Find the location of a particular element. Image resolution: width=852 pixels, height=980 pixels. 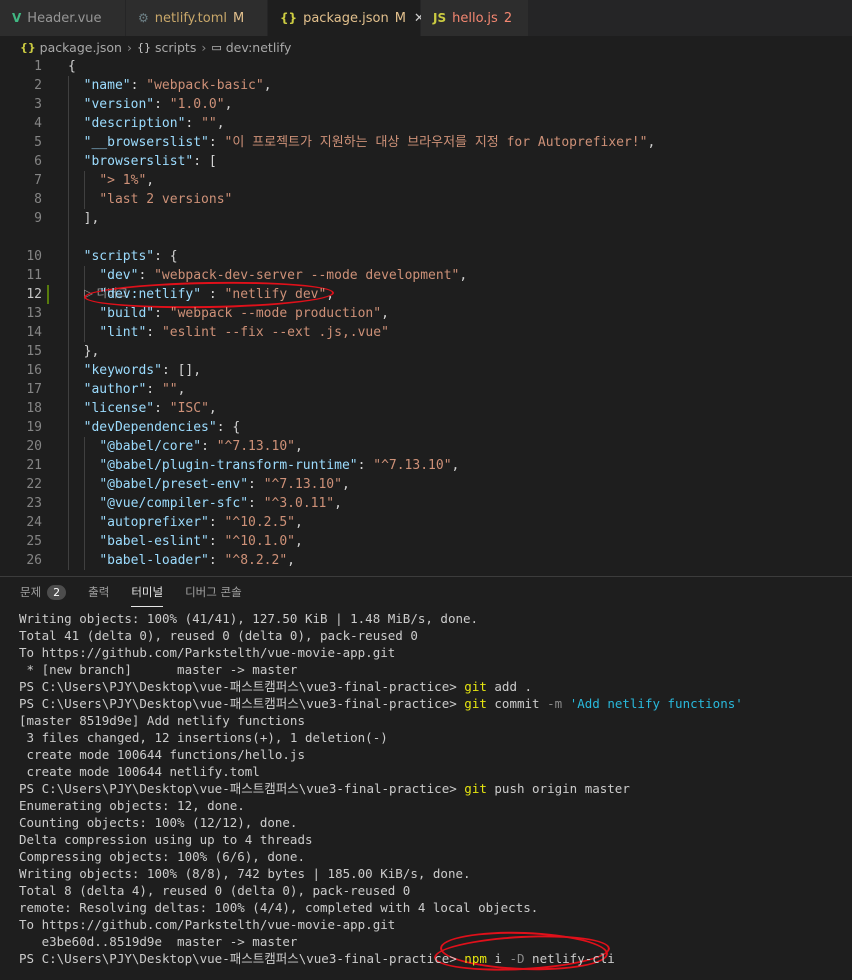

tab-hello-js: JS hello.js 2 is located at coordinates (475, 18).